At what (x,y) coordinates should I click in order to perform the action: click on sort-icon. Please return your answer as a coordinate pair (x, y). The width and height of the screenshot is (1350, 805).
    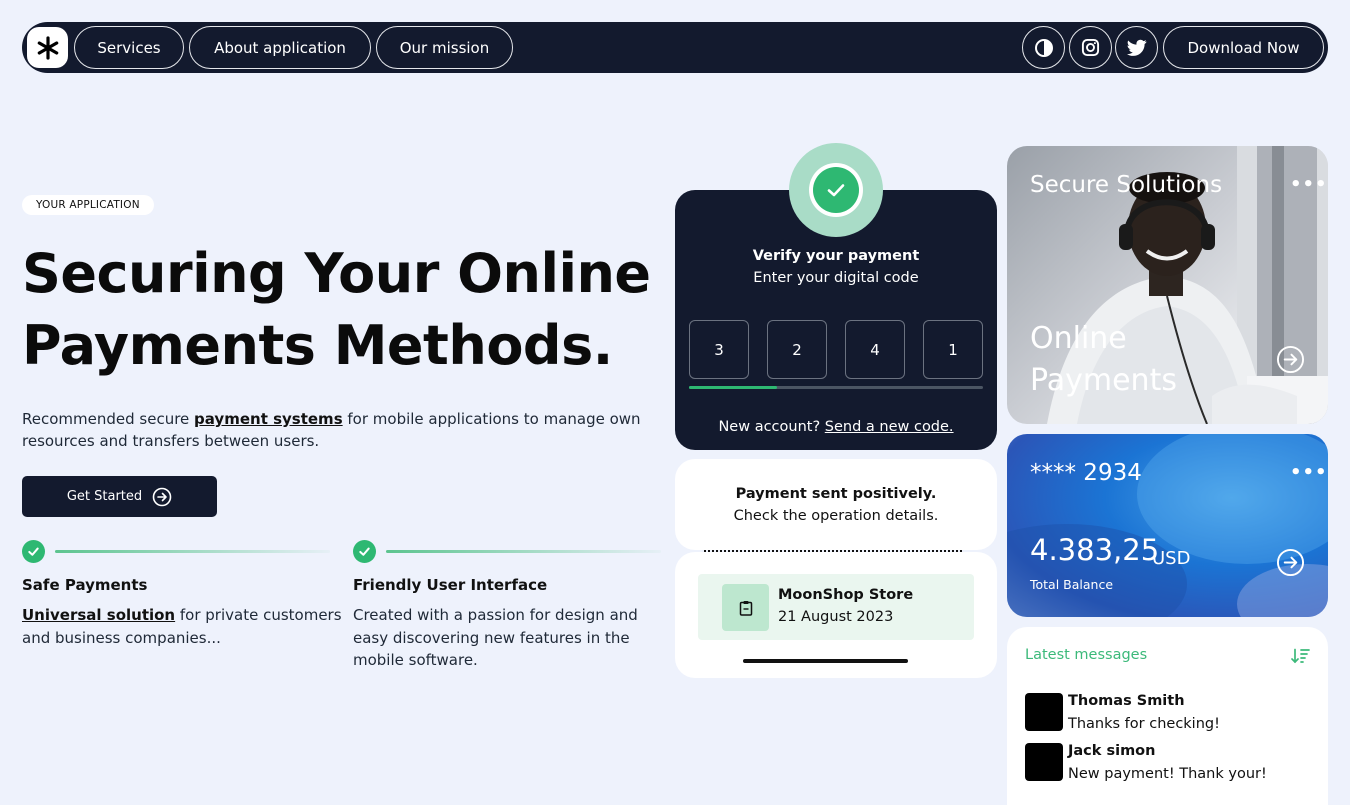
    Looking at the image, I should click on (1301, 658).